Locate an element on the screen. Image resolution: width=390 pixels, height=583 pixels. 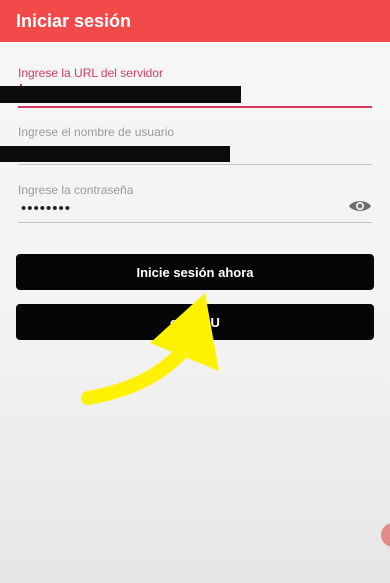
password-field: Ingrese la contraseña •••••••• is located at coordinates (195, 201).